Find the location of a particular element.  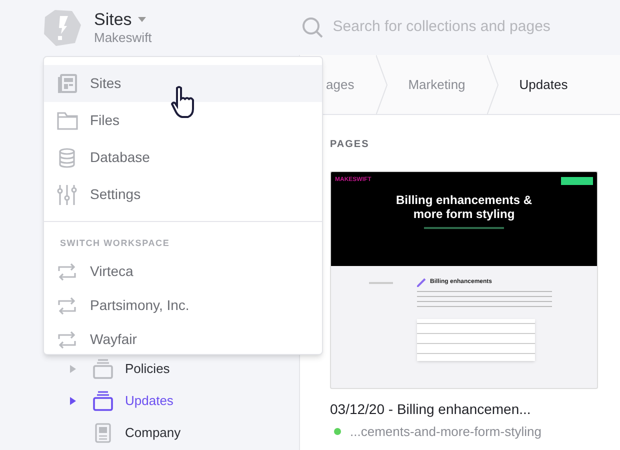

menu-item: Database is located at coordinates (183, 157).